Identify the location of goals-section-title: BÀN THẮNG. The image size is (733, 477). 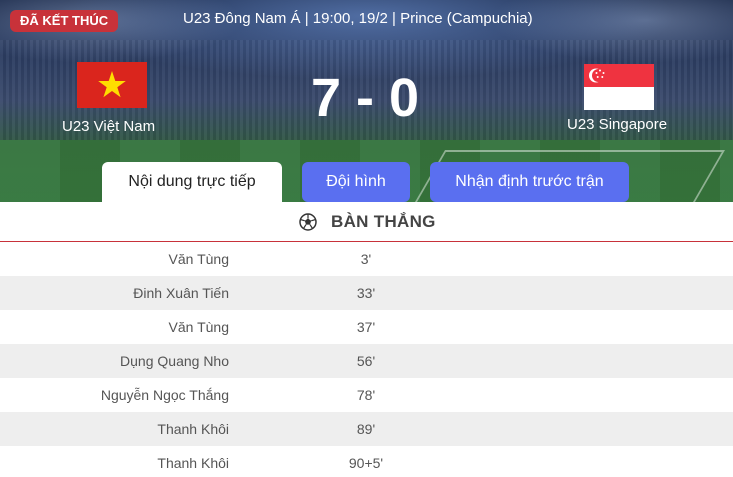
(383, 221).